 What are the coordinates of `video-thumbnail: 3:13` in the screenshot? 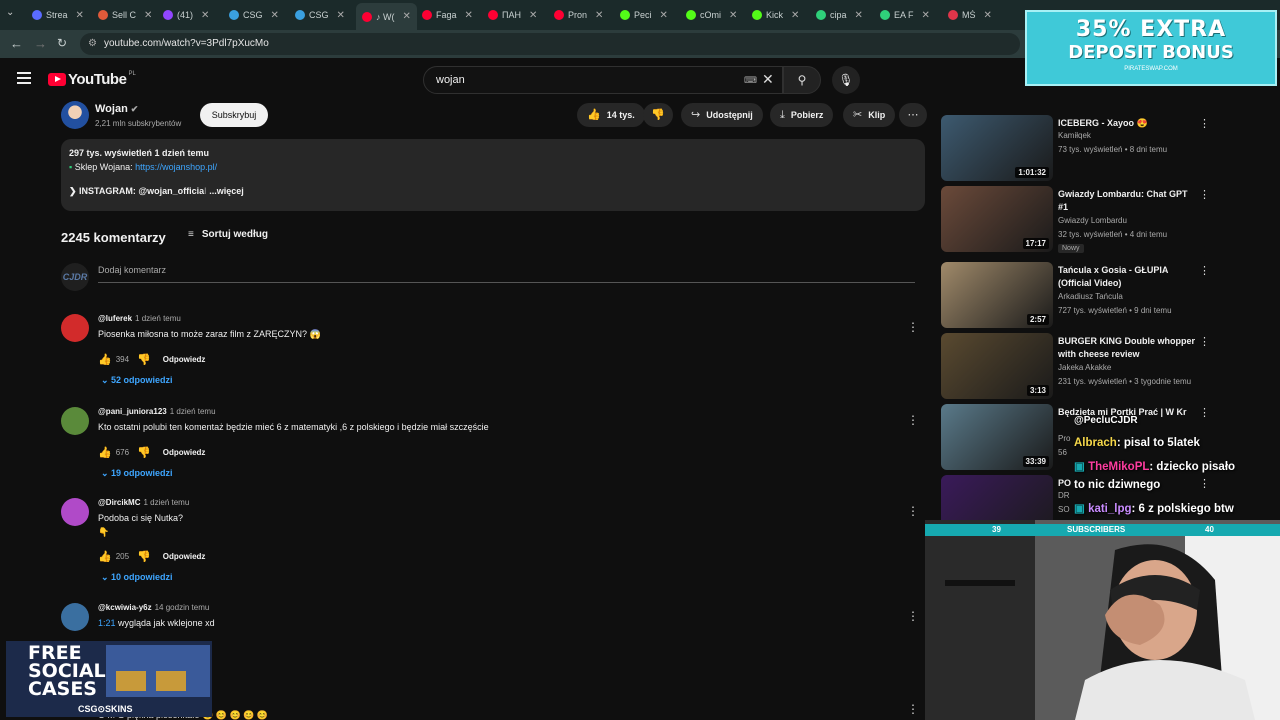 It's located at (997, 366).